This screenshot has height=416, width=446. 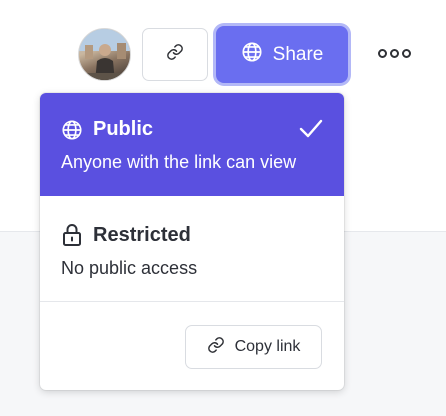 What do you see at coordinates (123, 129) in the screenshot?
I see `option-public-title: Public` at bounding box center [123, 129].